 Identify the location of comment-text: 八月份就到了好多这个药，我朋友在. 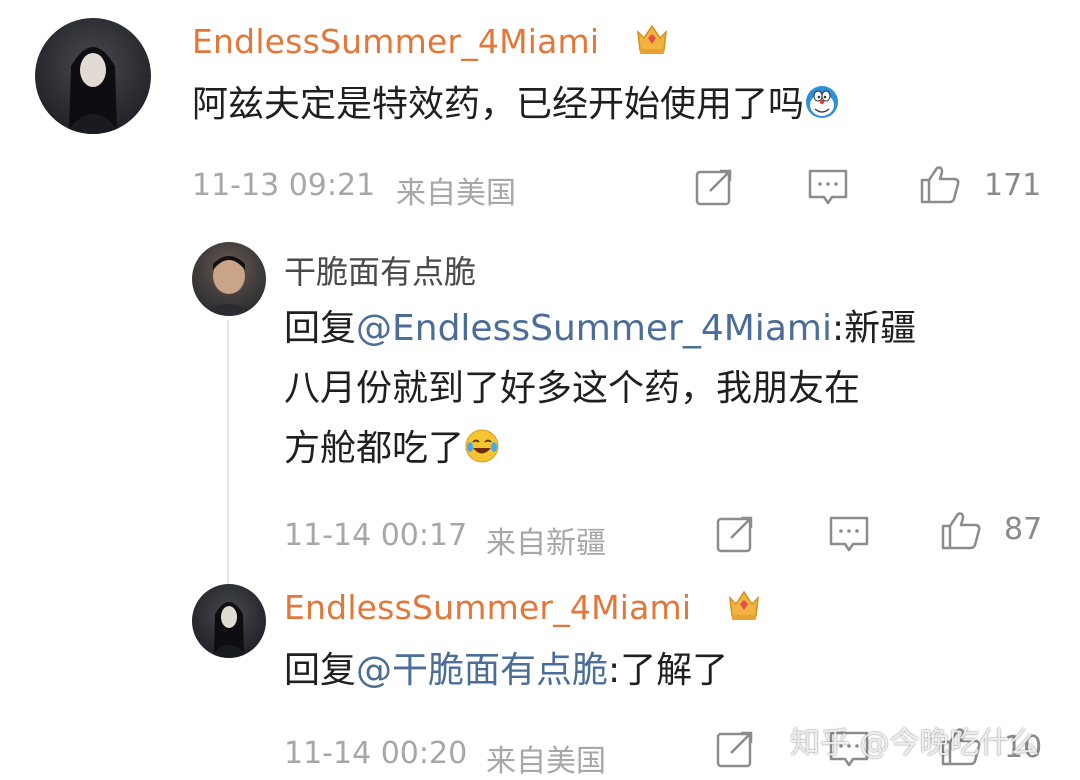
(572, 389).